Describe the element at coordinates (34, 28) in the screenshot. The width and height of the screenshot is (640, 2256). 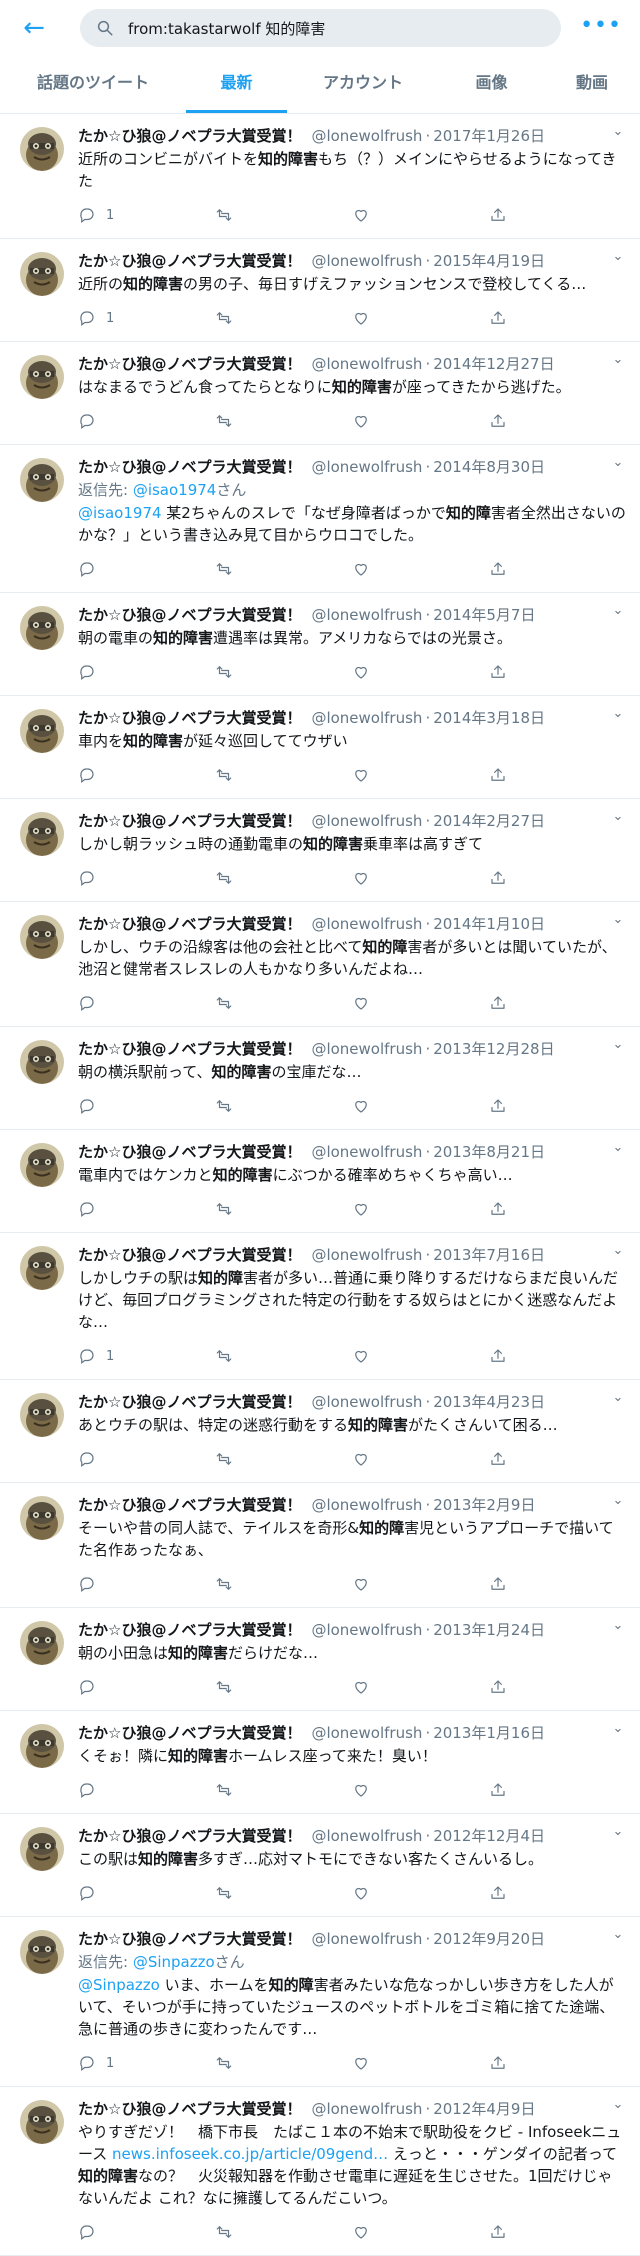
I see `back-arrow-icon: ←` at that location.